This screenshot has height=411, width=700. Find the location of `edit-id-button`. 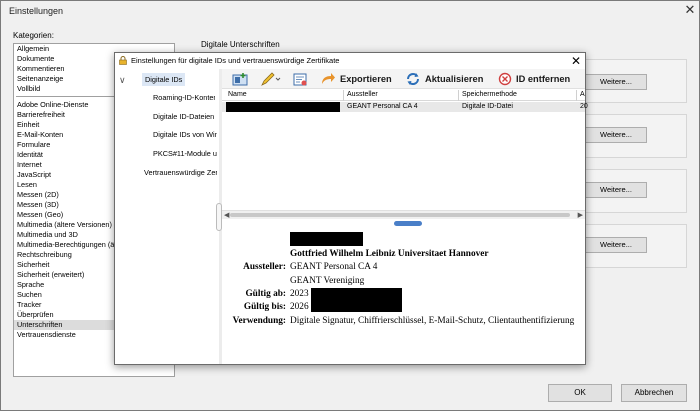

edit-id-button is located at coordinates (273, 79).